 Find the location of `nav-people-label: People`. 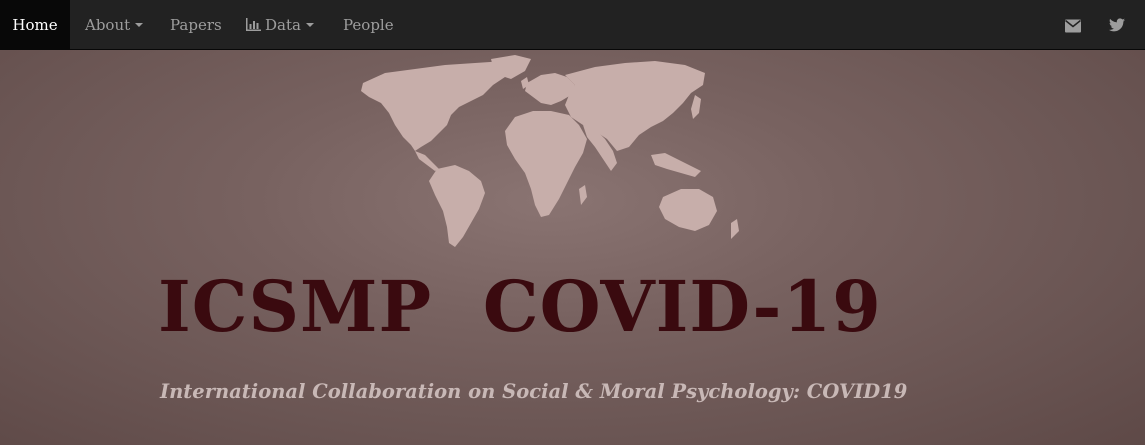

nav-people-label: People is located at coordinates (368, 25).